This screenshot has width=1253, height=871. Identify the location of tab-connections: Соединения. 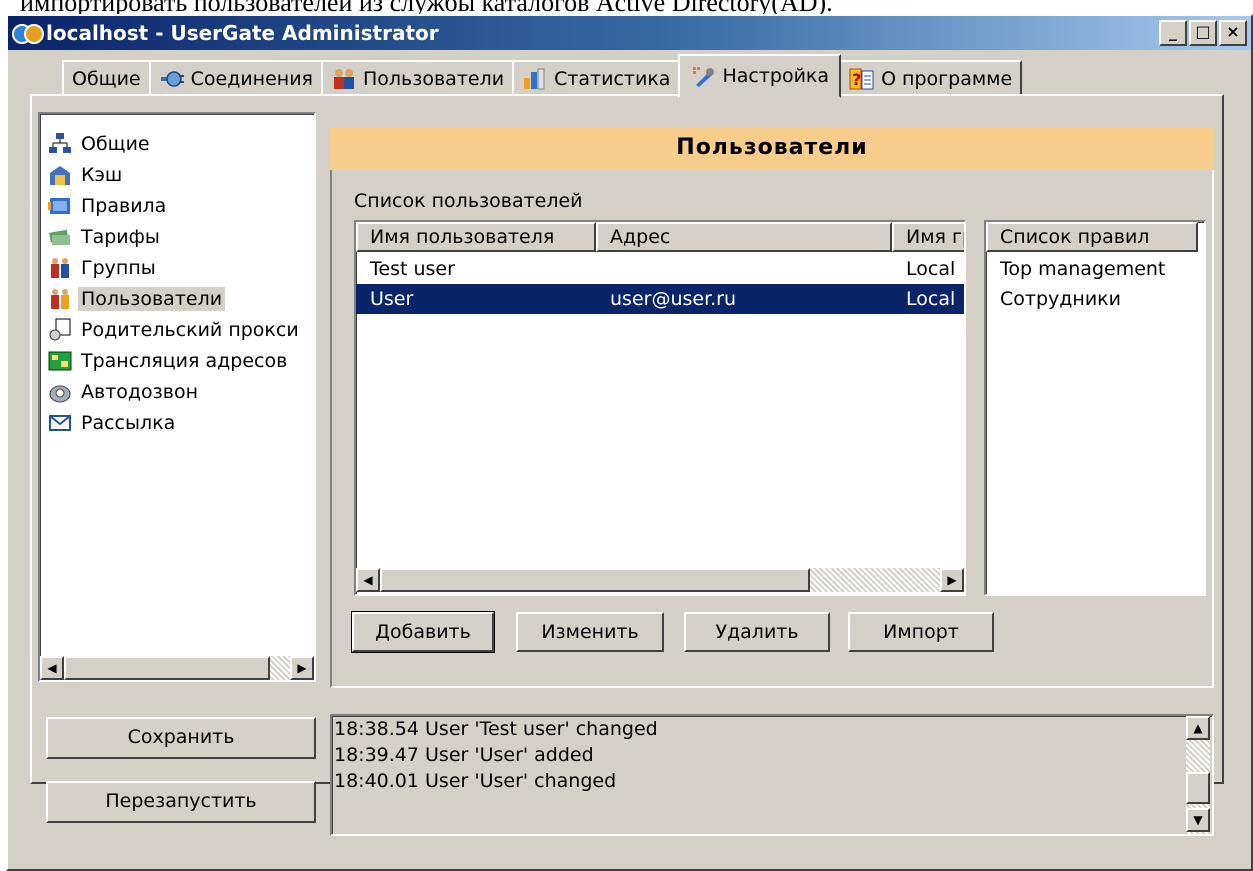
(235, 78).